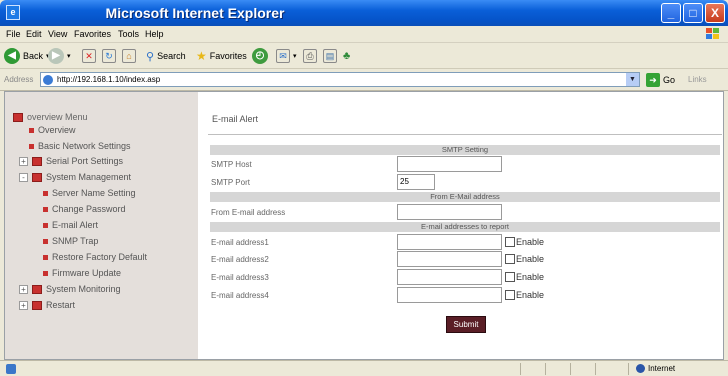 This screenshot has width=728, height=376. I want to click on email-address-4-enable: Enable, so click(524, 295).